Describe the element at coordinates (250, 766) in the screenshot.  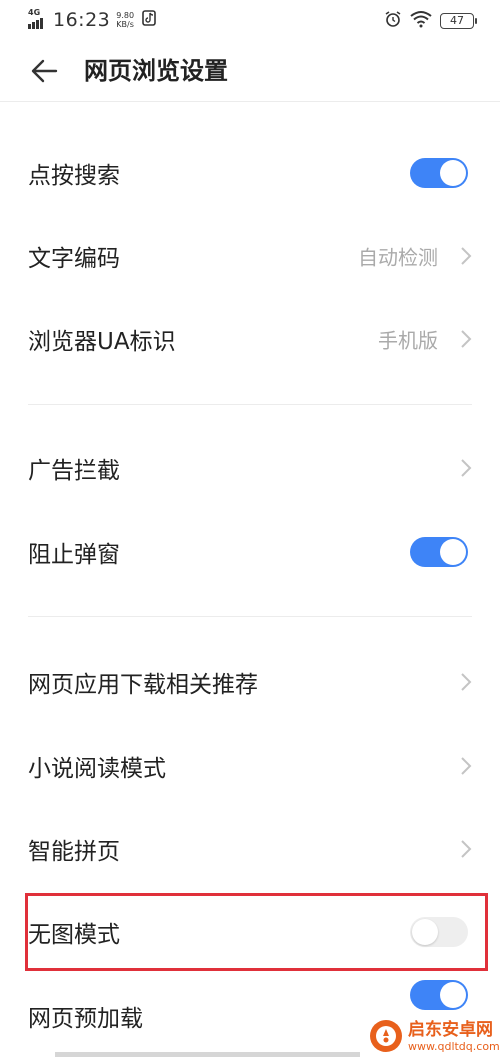
I see `setting-row-novel-reading-mode: 小说阅读模式` at that location.